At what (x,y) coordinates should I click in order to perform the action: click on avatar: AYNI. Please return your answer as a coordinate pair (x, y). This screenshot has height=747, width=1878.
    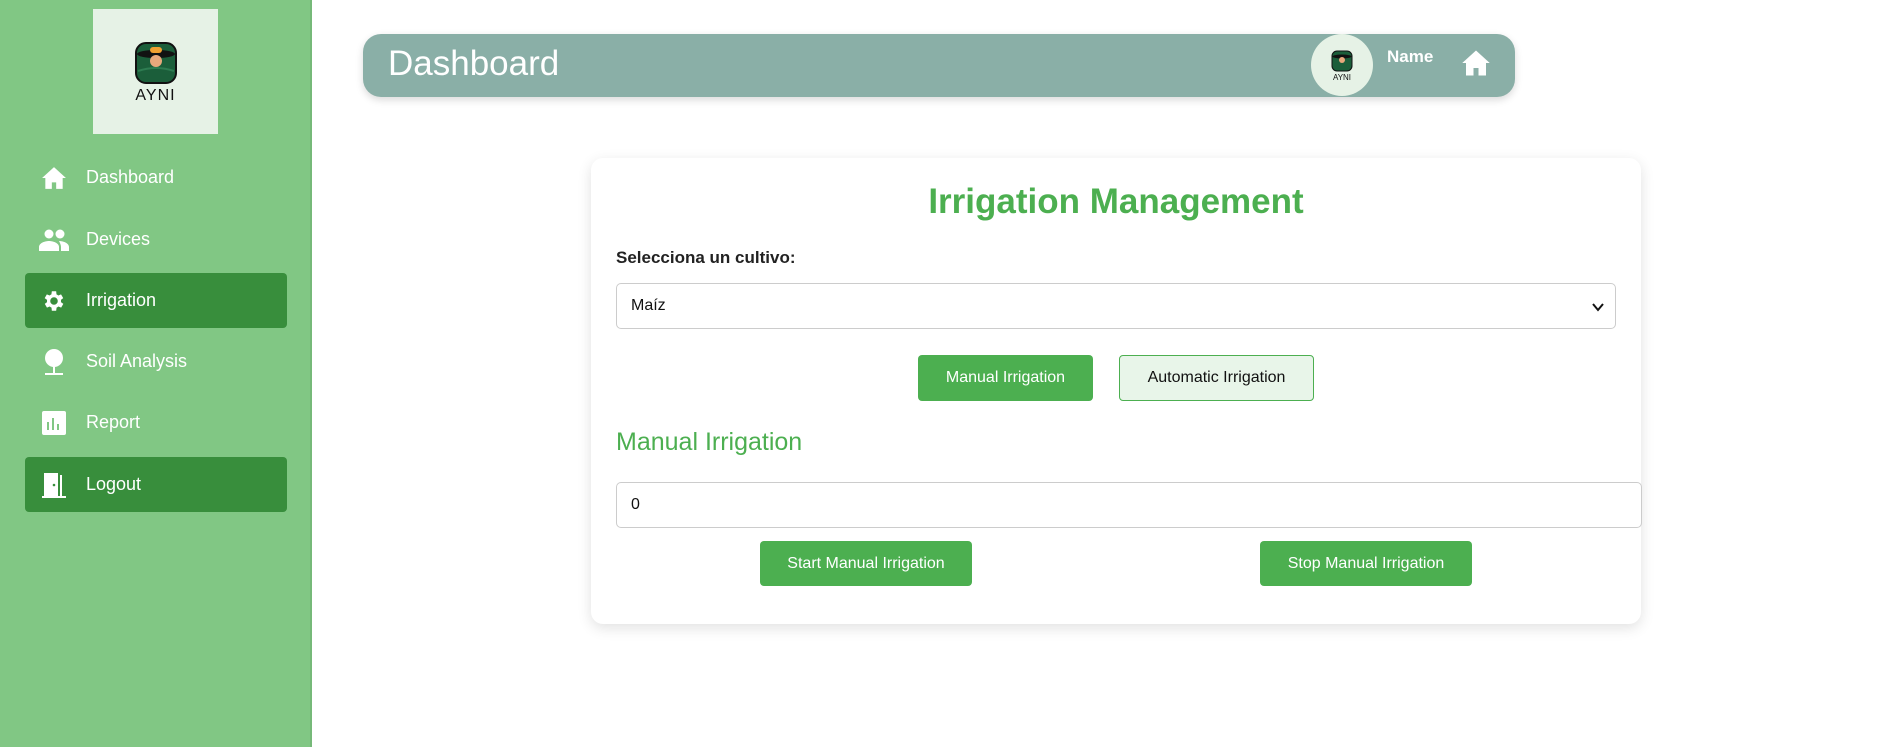
    Looking at the image, I should click on (1342, 65).